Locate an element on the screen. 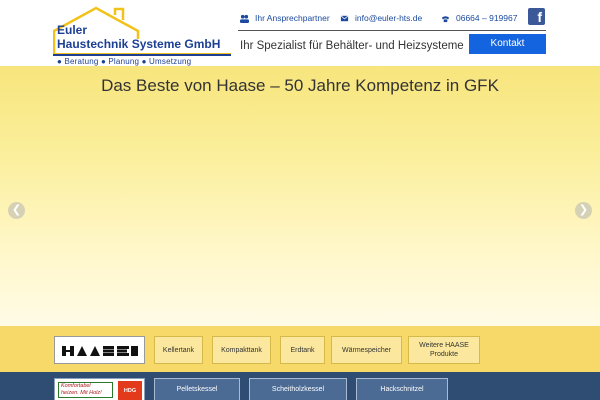 This screenshot has width=600, height=400. kontakt-button: Kontakt is located at coordinates (507, 44).